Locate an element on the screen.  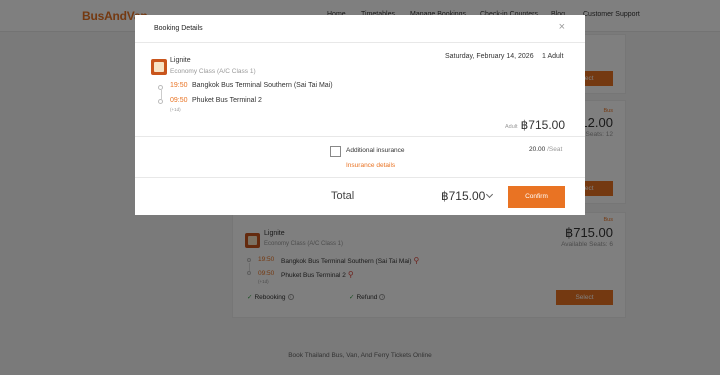
arrival-time: 09:50 is located at coordinates (179, 100).